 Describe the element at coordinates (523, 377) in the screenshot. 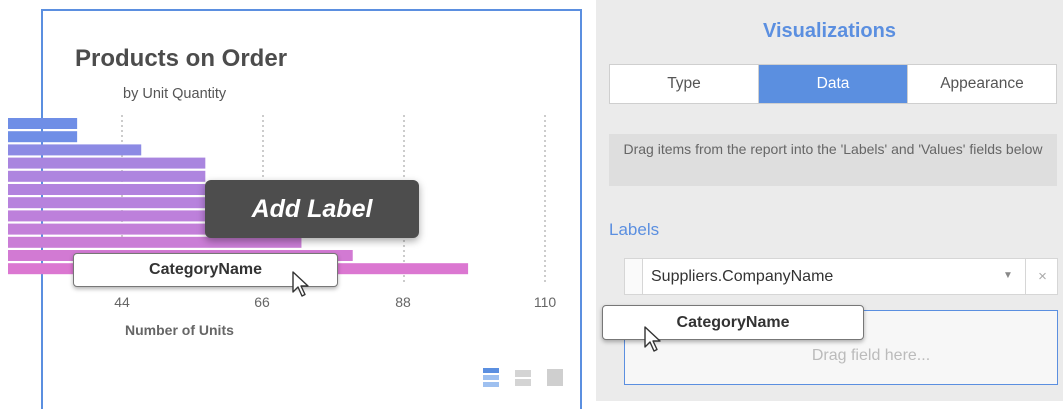

I see `list-view-icon` at that location.